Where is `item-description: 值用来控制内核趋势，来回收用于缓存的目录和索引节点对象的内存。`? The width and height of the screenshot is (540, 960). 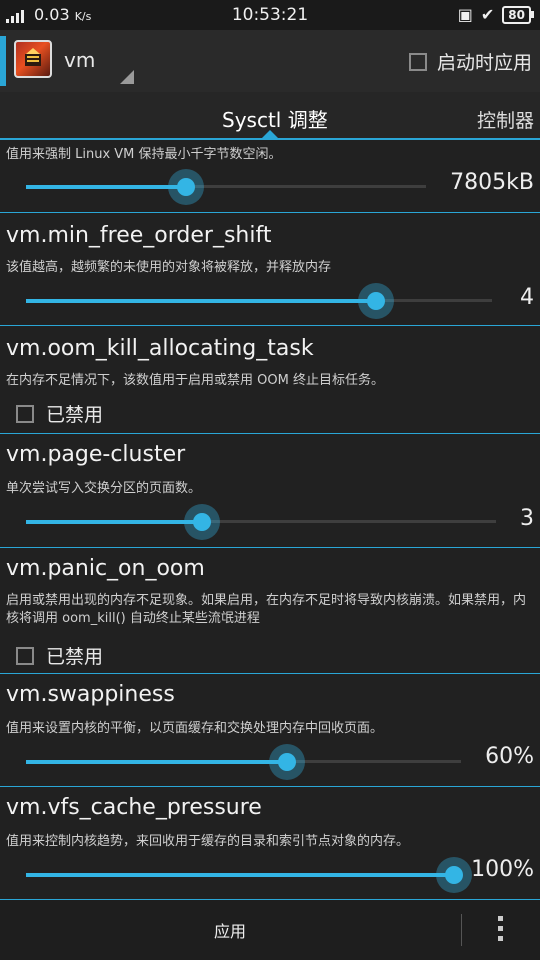 item-description: 值用来控制内核趋势，来回收用于缓存的目录和索引节点对象的内存。 is located at coordinates (208, 841).